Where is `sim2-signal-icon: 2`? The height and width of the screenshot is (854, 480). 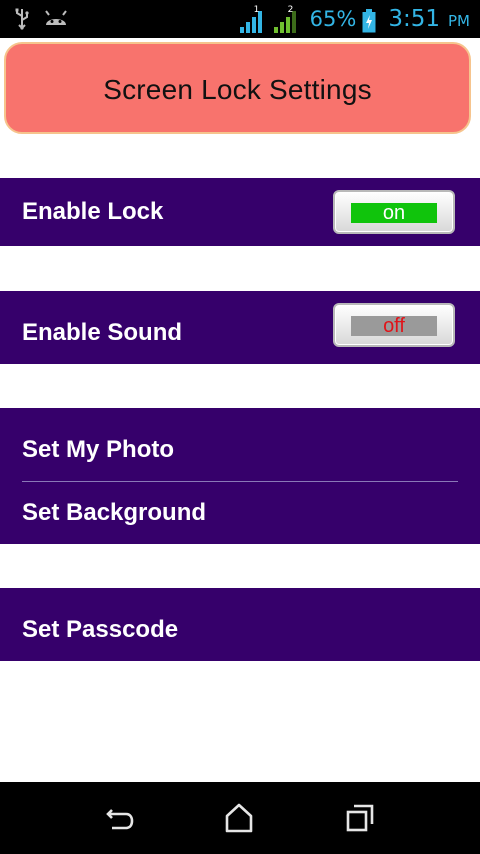 sim2-signal-icon: 2 is located at coordinates (284, 19).